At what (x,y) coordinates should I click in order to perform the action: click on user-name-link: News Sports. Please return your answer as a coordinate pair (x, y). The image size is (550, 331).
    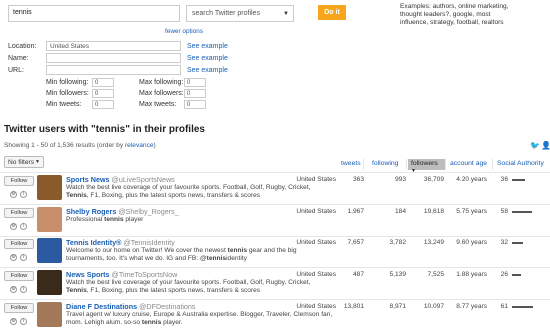
    Looking at the image, I should click on (88, 274).